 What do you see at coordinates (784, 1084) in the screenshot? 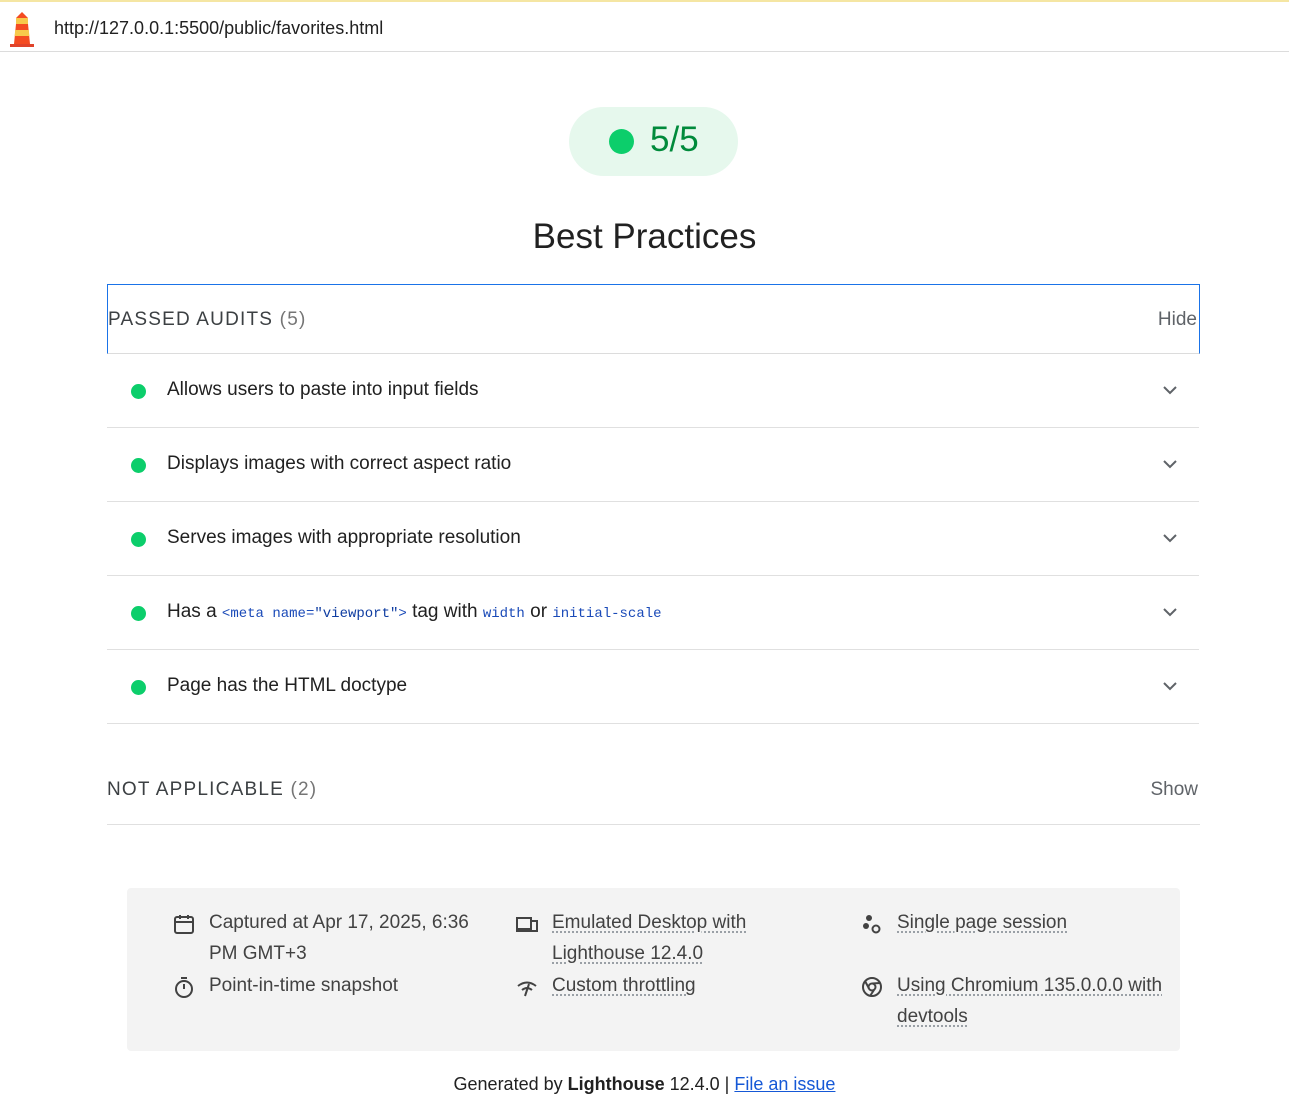
I see `file-issue-link: File an issue` at bounding box center [784, 1084].